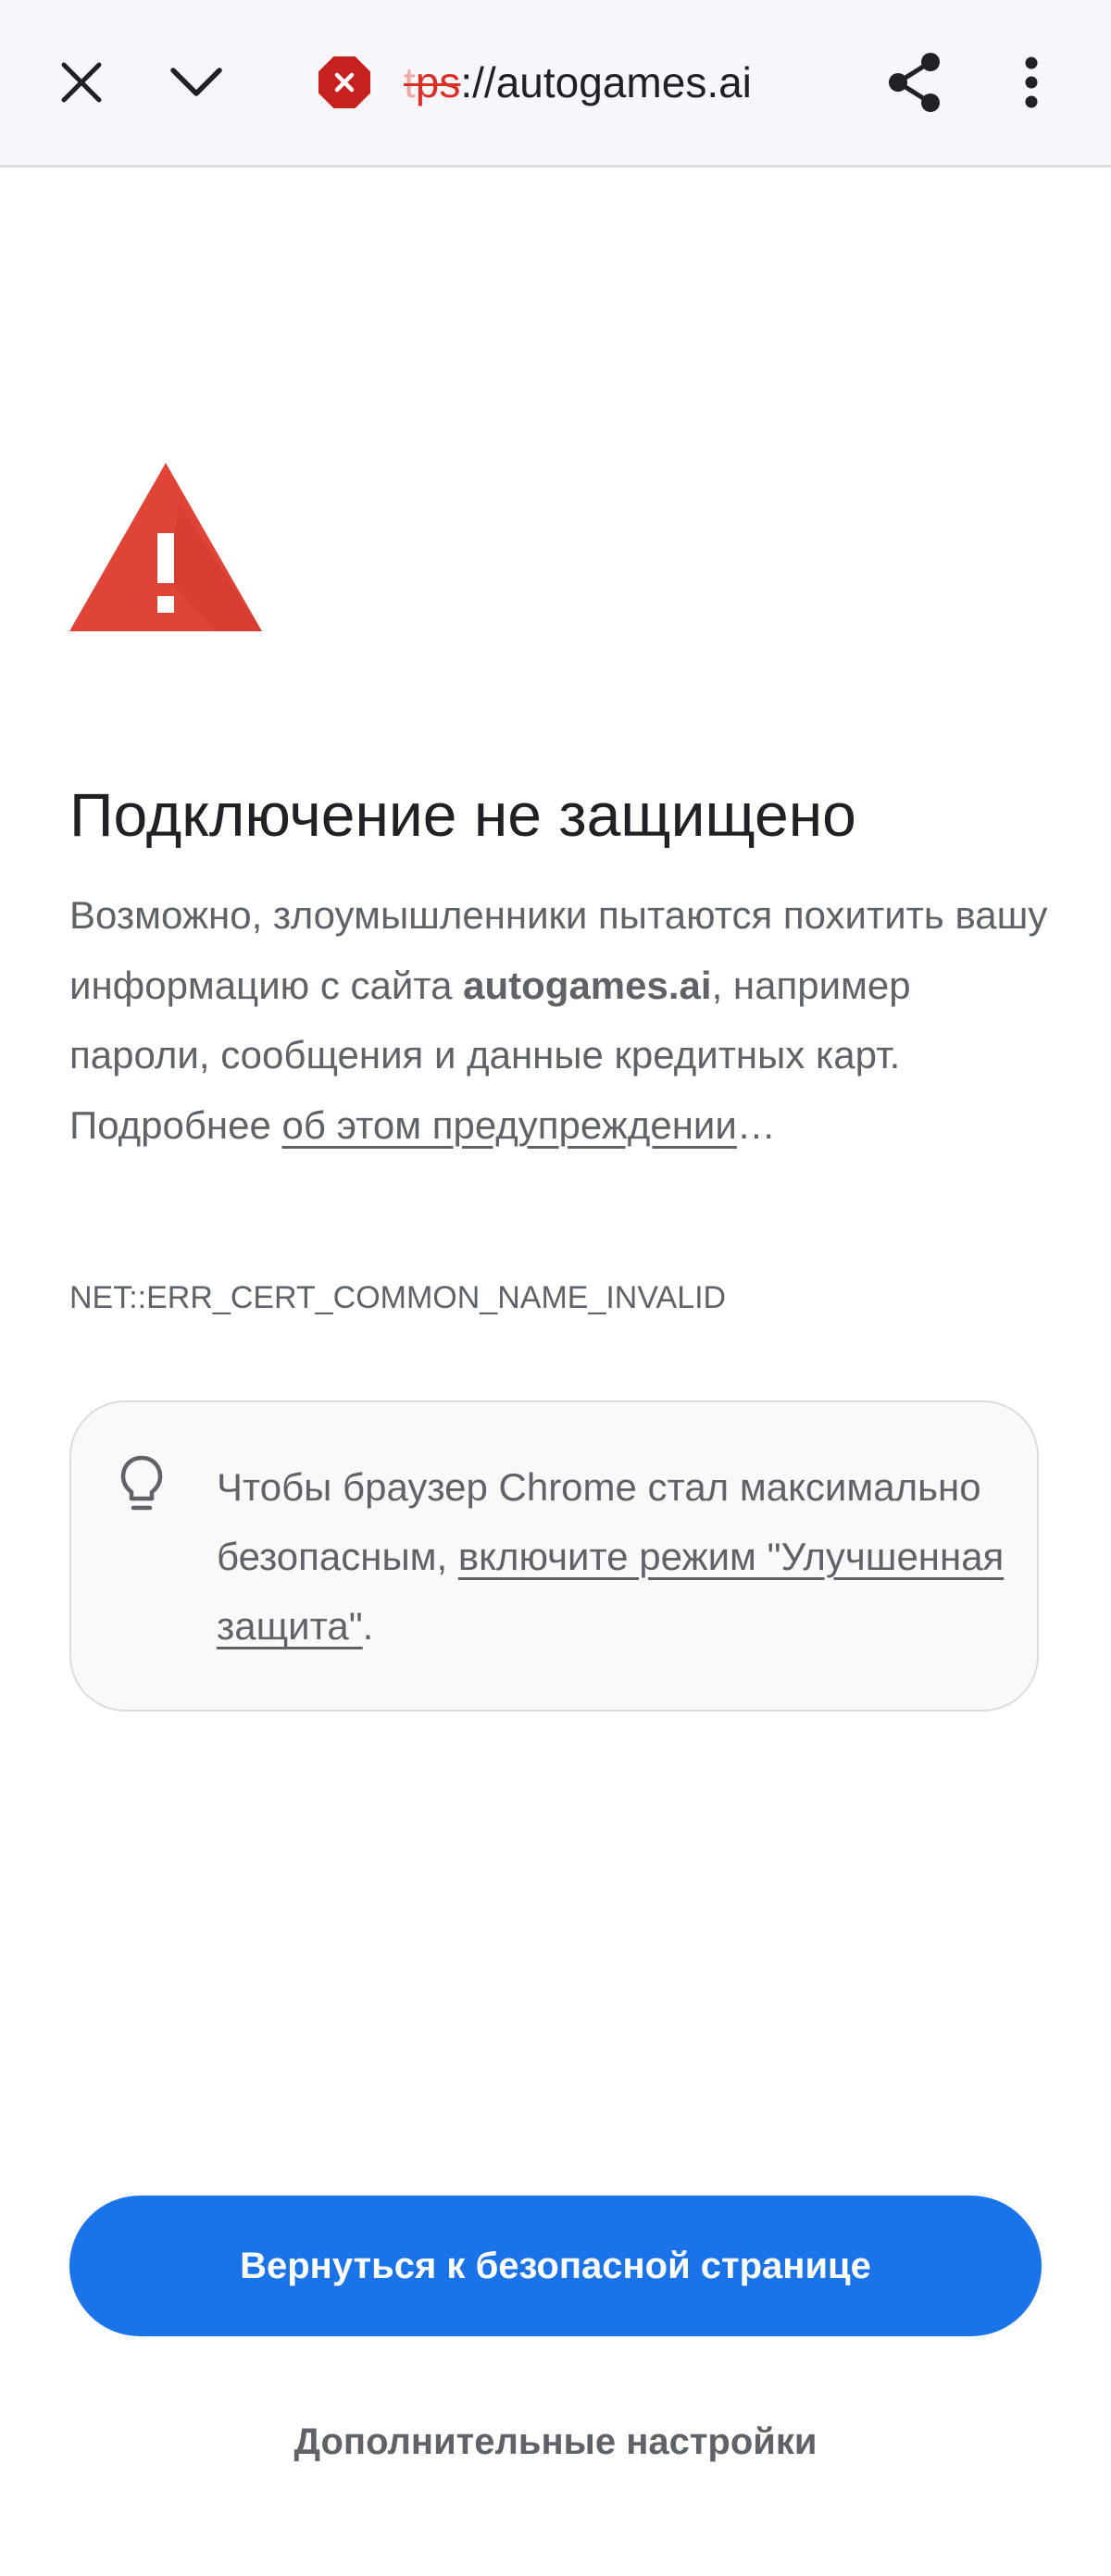 The height and width of the screenshot is (2576, 1111). I want to click on learn-more-link: об этом предупреждении, so click(508, 1125).